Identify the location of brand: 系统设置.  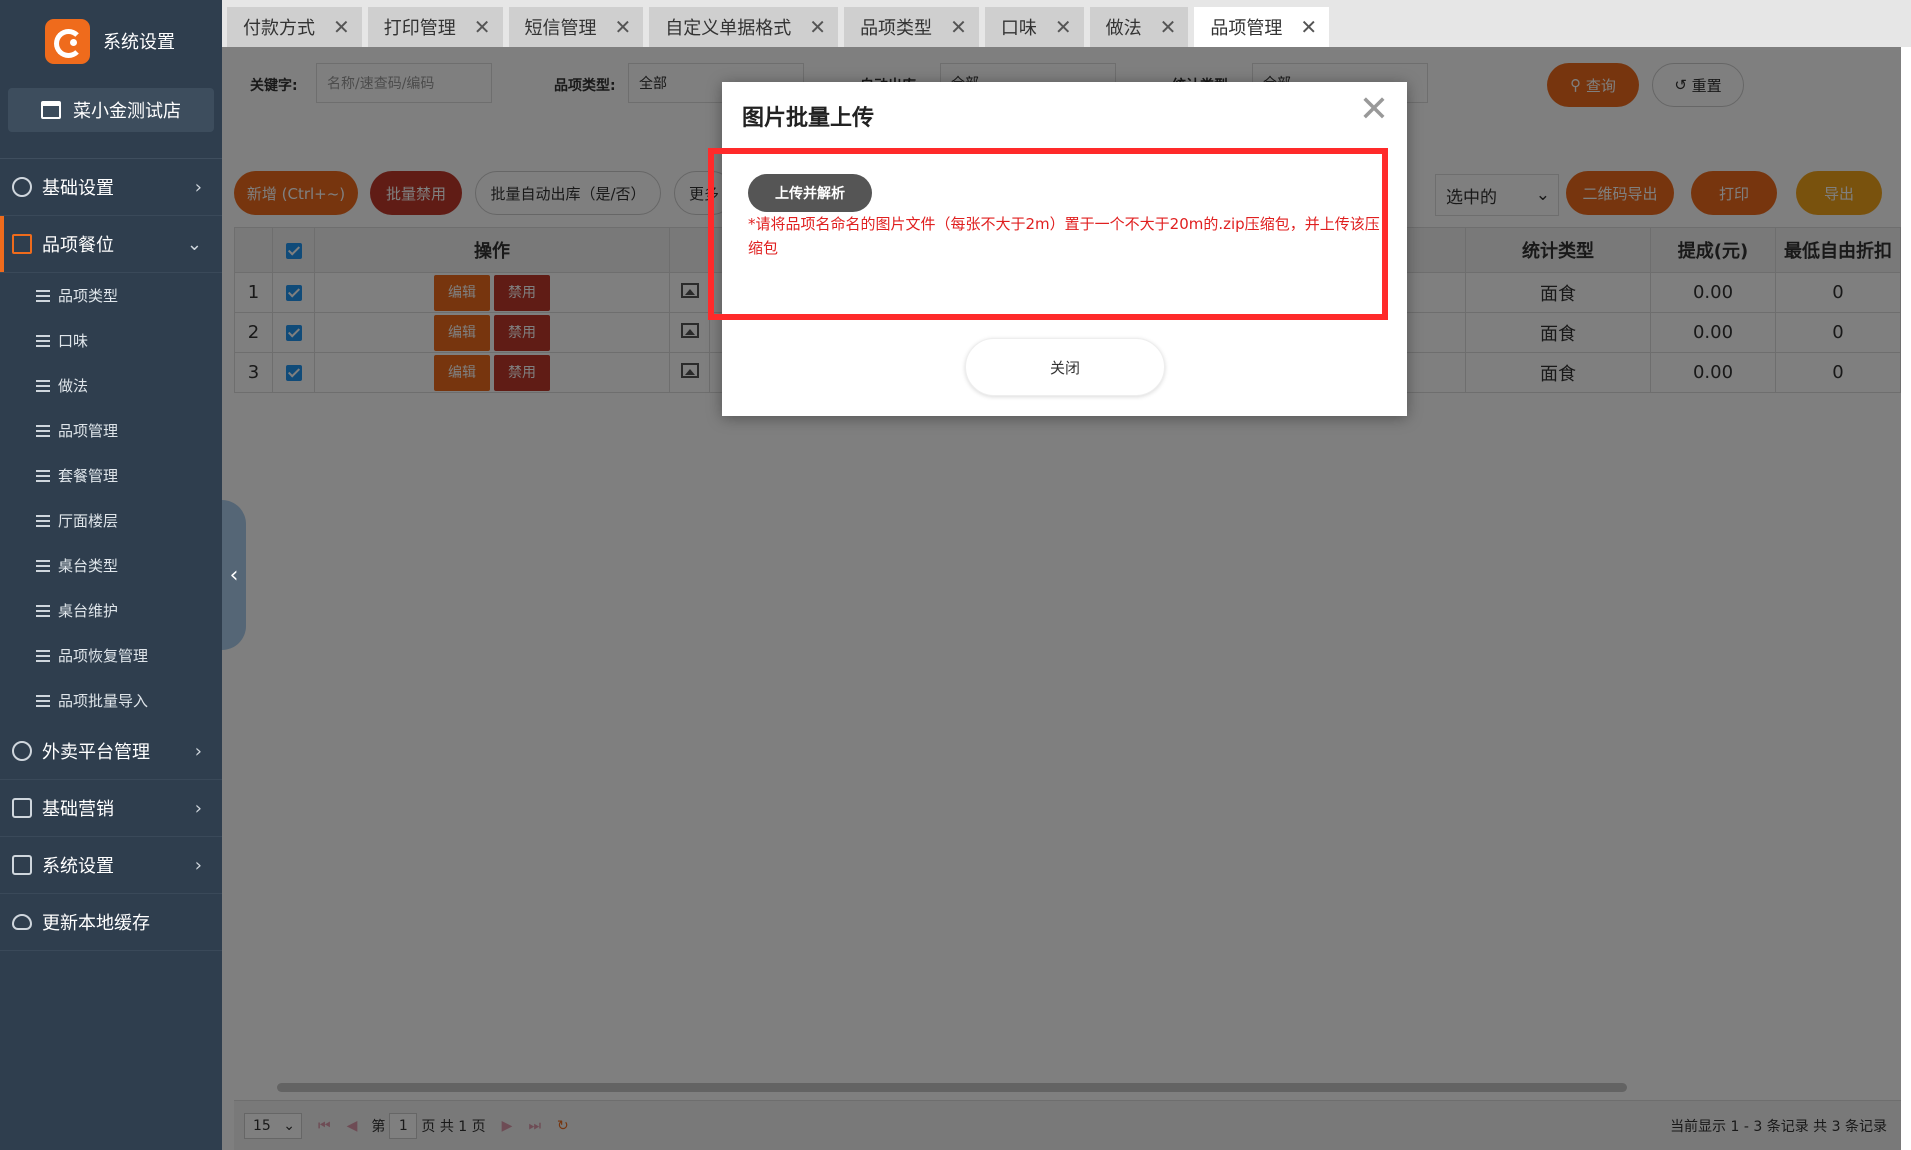
(111, 41).